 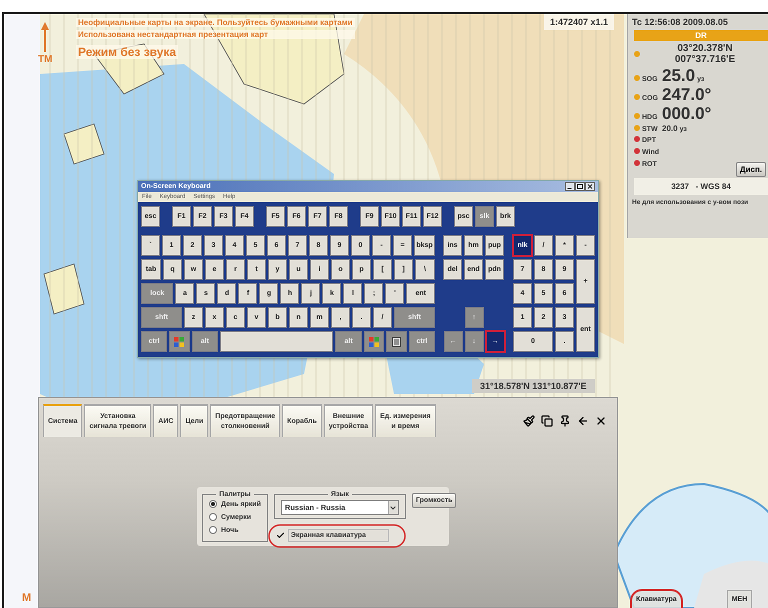 I want to click on brush-icon, so click(x=529, y=420).